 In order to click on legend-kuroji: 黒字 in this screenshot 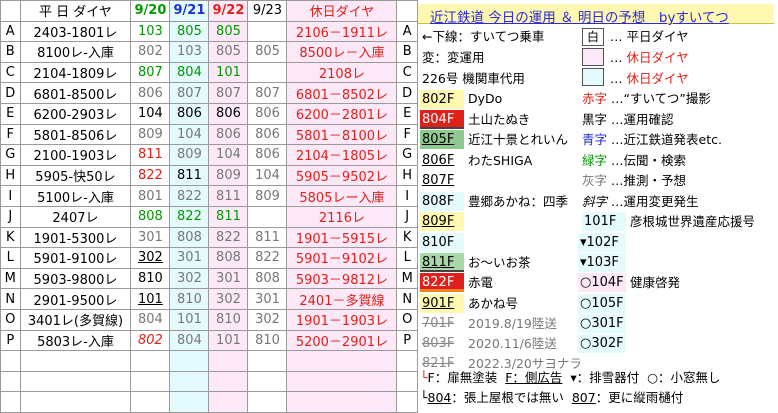, I will do `click(595, 119)`.